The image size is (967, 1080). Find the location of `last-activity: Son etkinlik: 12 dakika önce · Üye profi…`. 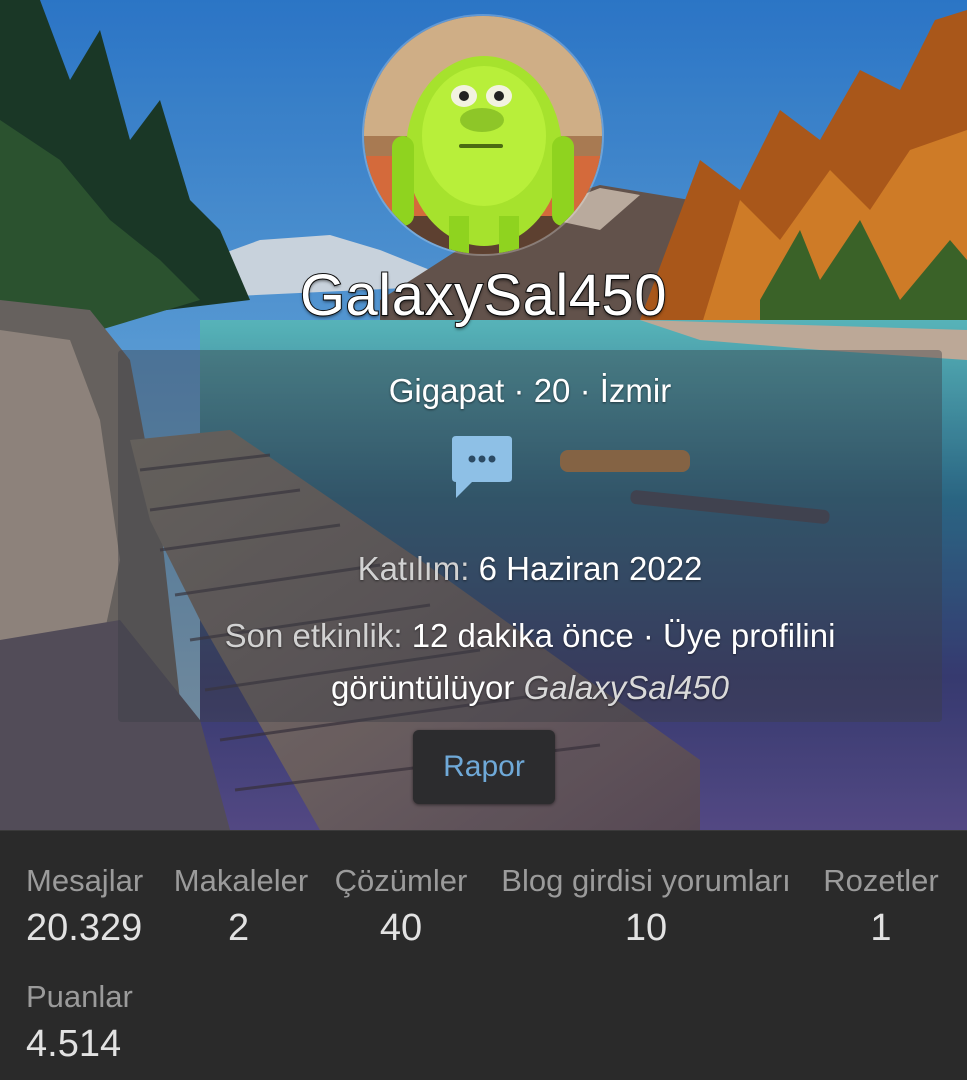

last-activity: Son etkinlik: 12 dakika önce · Üye profi… is located at coordinates (530, 662).